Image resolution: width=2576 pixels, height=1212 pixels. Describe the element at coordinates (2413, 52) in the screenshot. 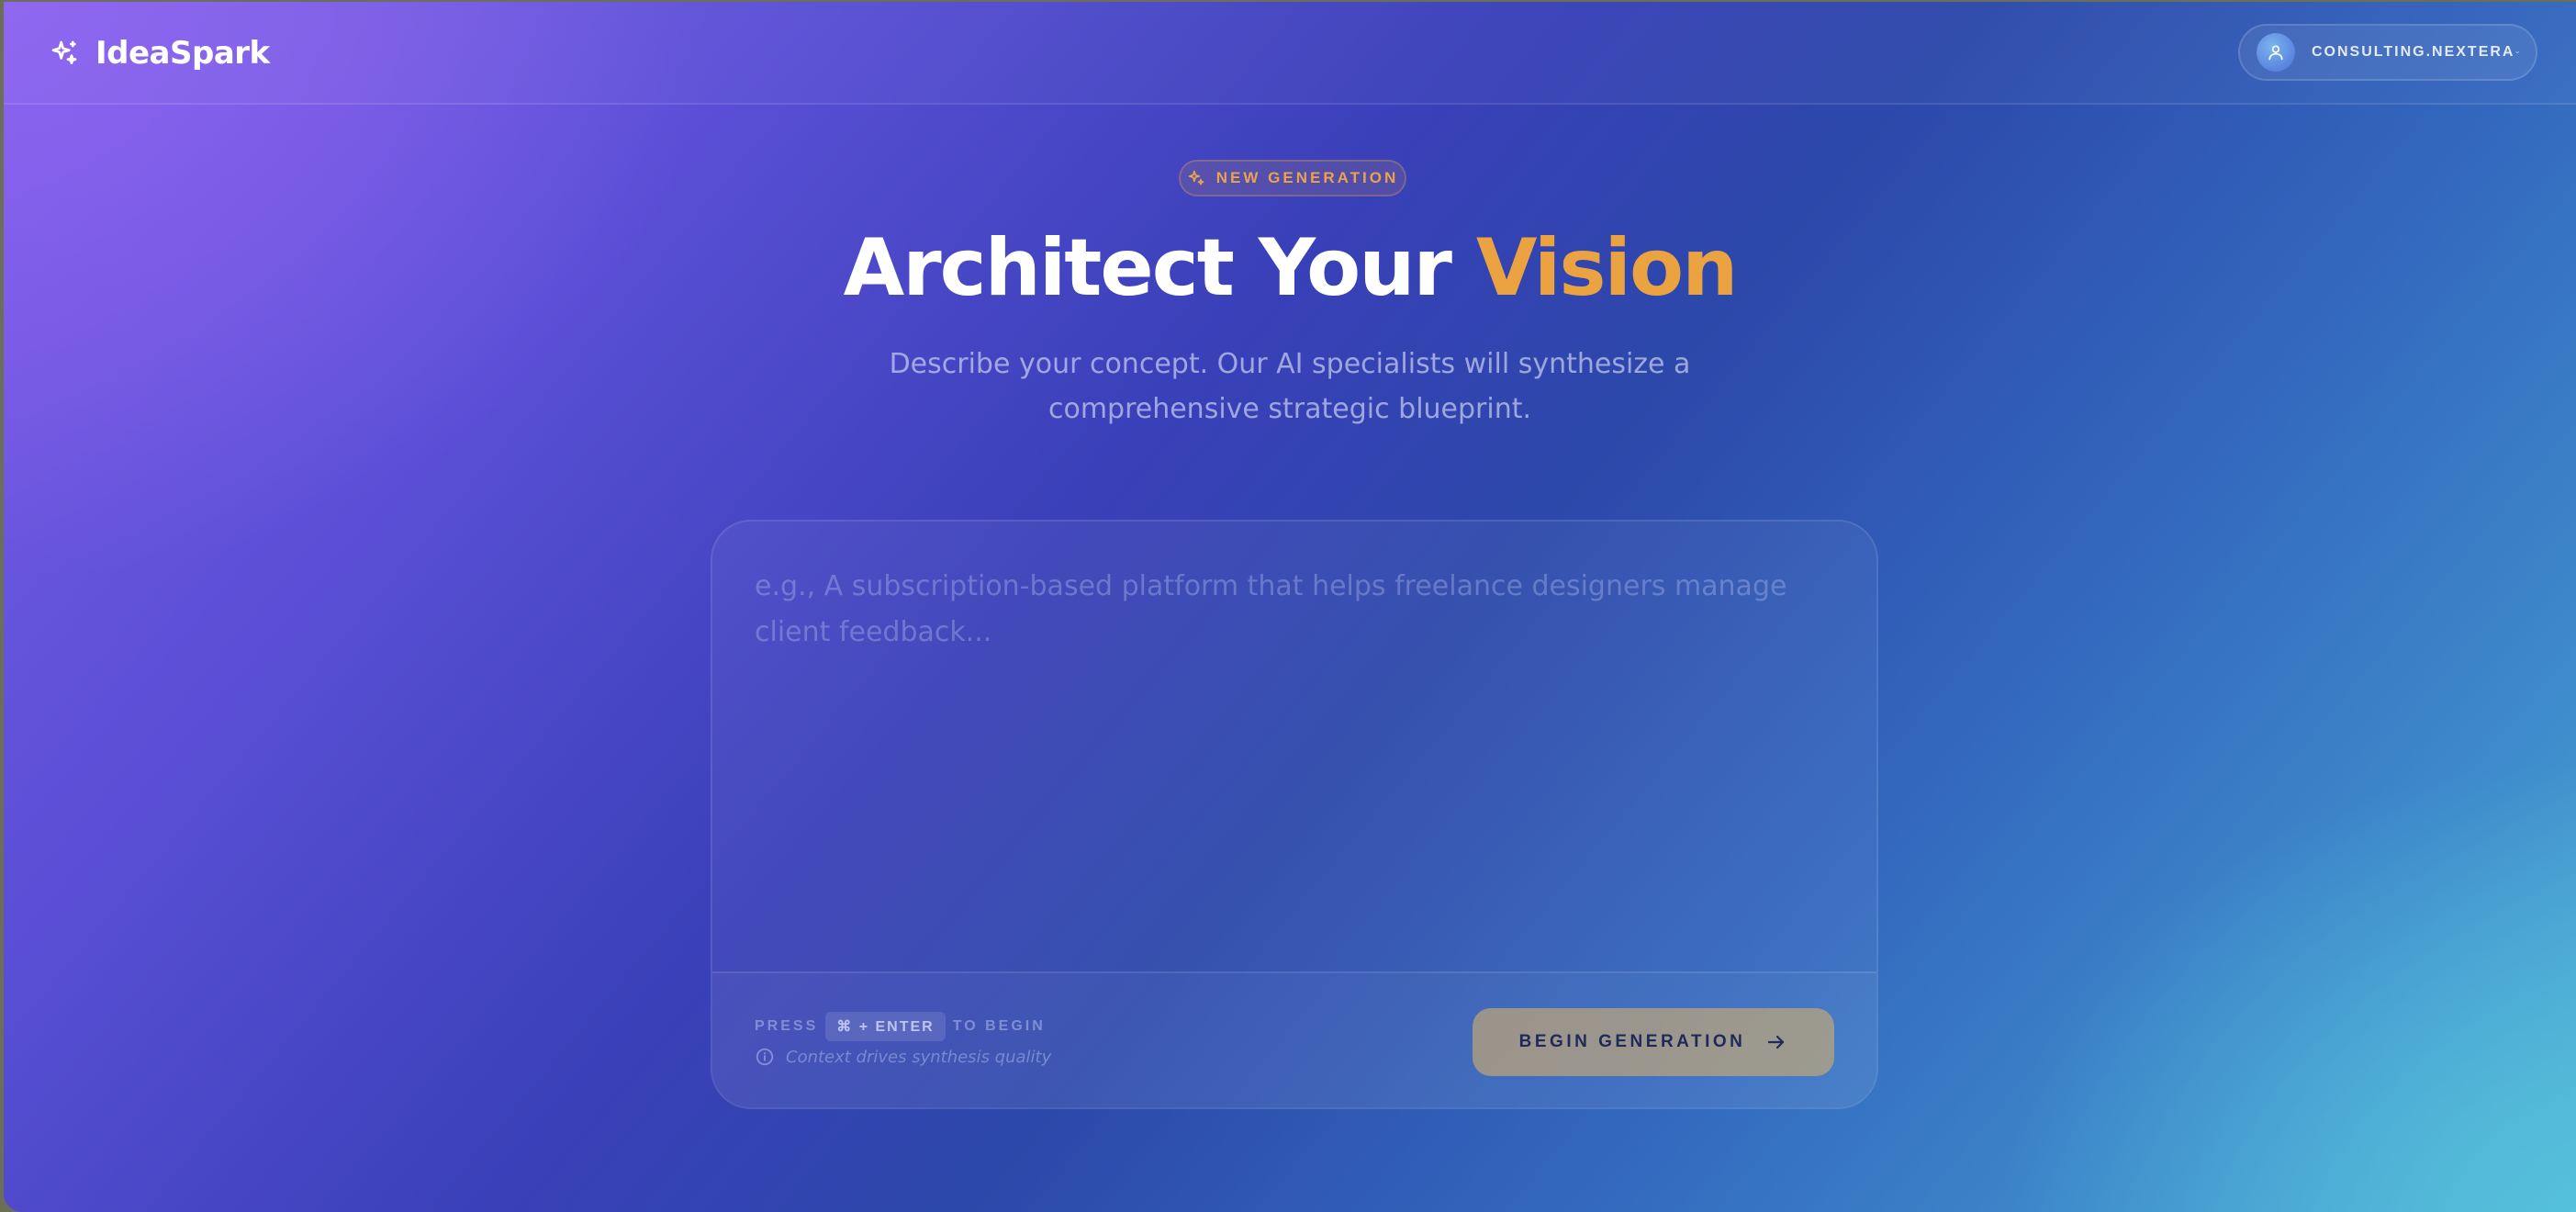

I see `account-name: CONSULTING.NEXTERA` at that location.